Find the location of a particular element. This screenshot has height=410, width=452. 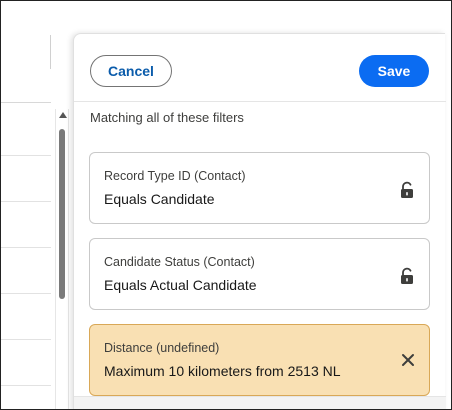

filters-section-label: Matching all of these filters is located at coordinates (167, 117).